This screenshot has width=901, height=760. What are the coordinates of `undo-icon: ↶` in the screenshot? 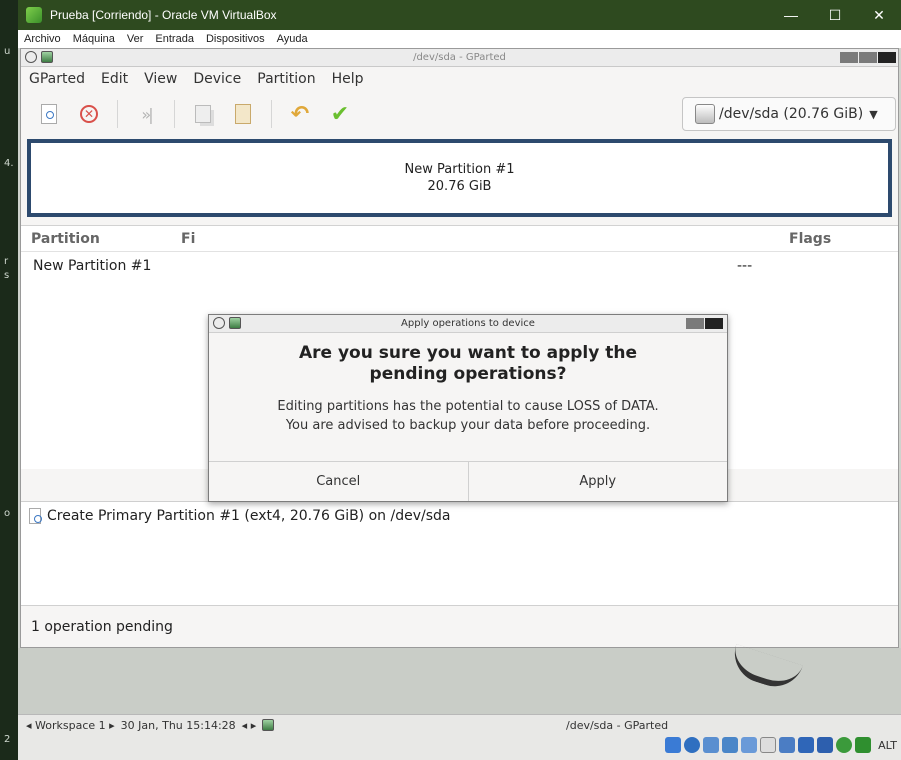 It's located at (300, 114).